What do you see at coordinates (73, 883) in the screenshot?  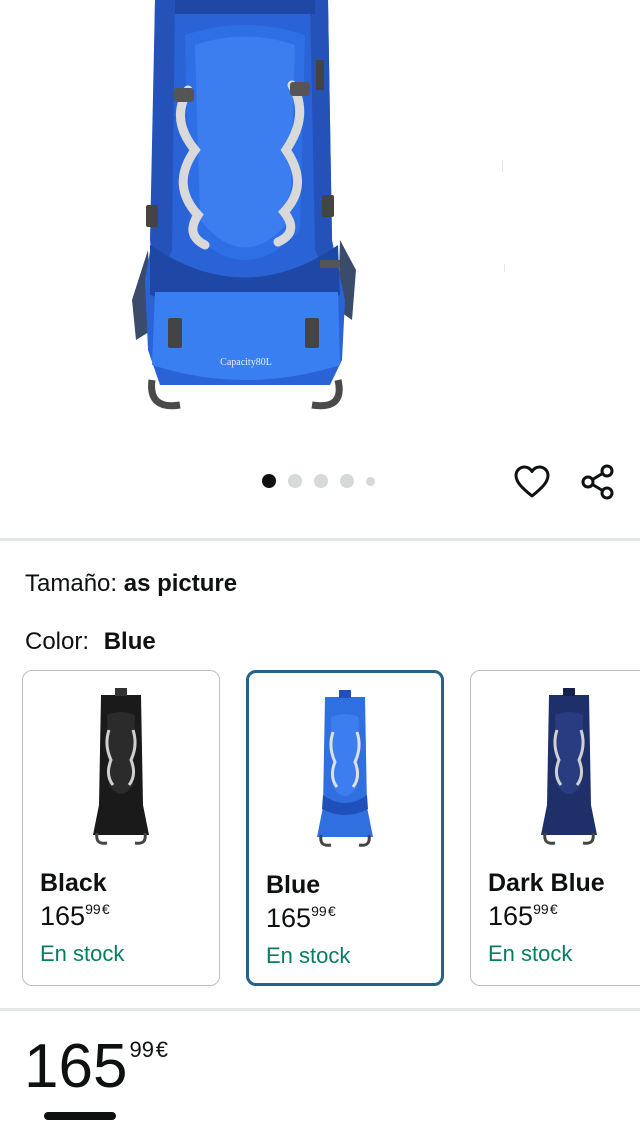 I see `swatch-name: Black` at bounding box center [73, 883].